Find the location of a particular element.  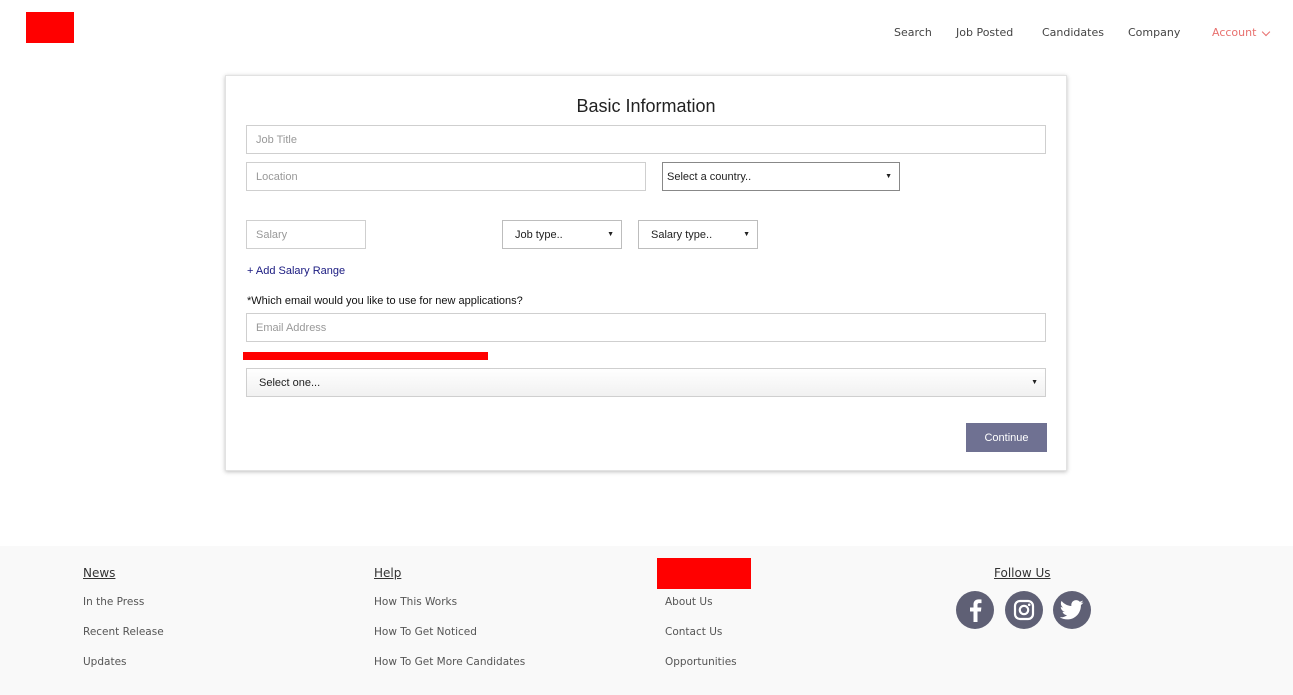

facebook-icon is located at coordinates (975, 610).